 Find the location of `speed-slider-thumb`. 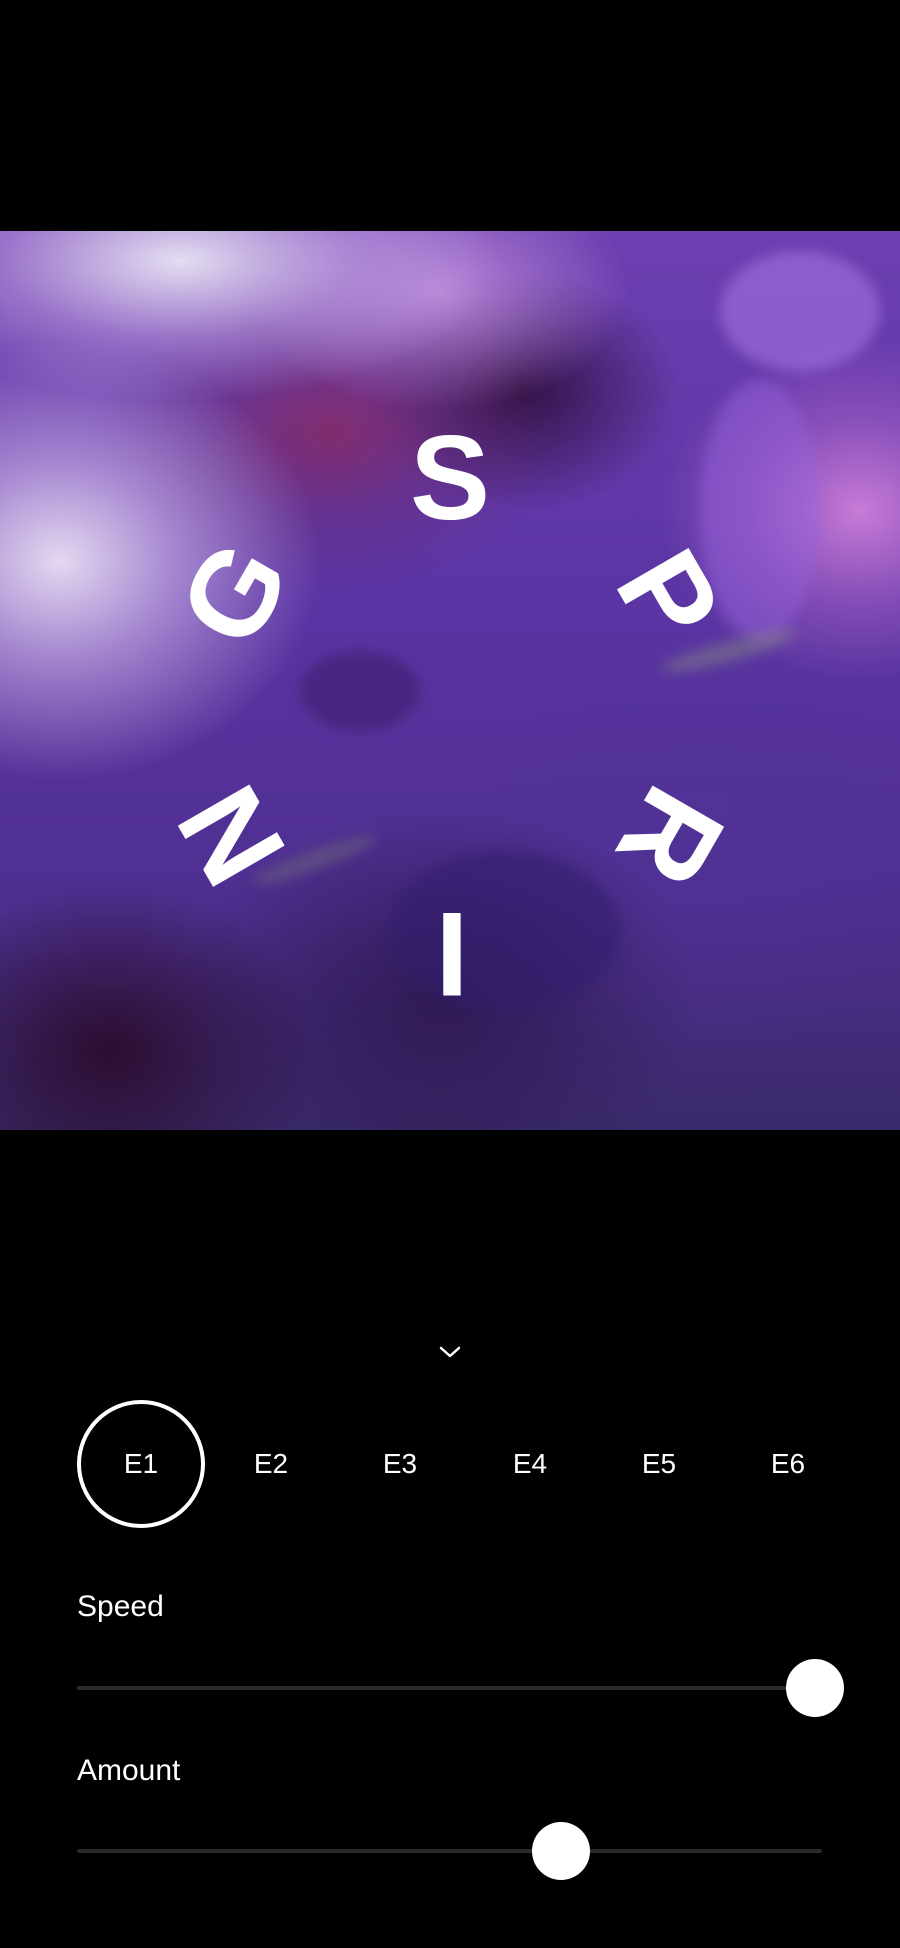

speed-slider-thumb is located at coordinates (814, 1688).